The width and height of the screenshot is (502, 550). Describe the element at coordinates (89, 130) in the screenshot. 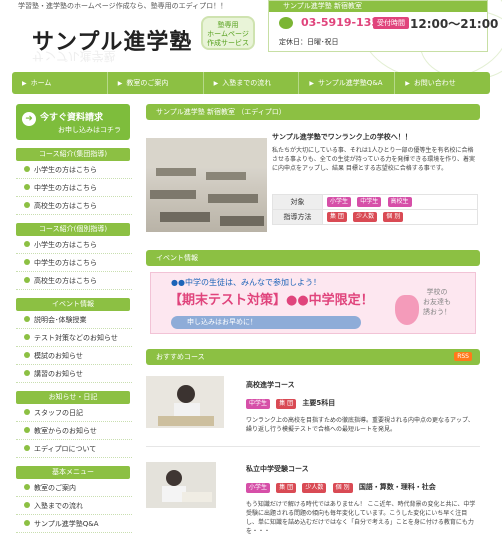

I see `cta-subtitle: お申し込みはコチラ` at that location.